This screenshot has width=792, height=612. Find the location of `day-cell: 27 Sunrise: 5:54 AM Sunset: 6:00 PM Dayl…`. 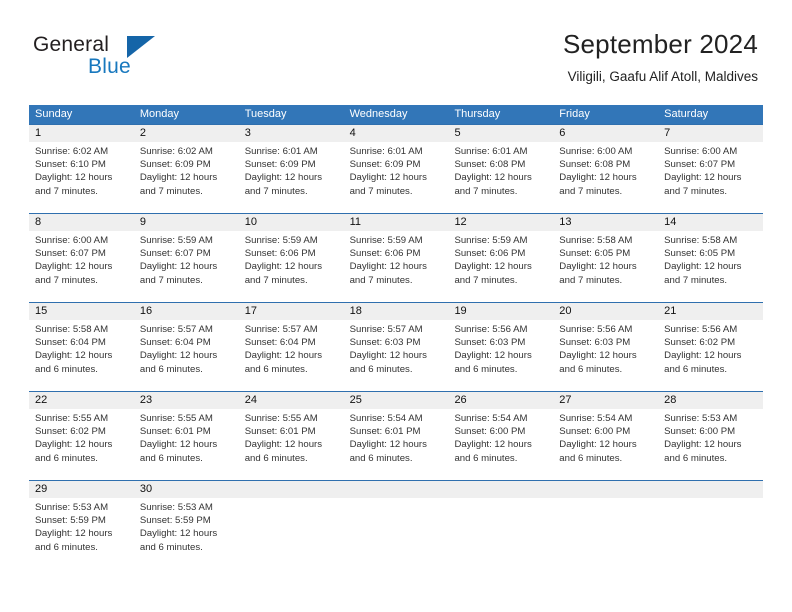

day-cell: 27 Sunrise: 5:54 AM Sunset: 6:00 PM Dayl… is located at coordinates (606, 436).